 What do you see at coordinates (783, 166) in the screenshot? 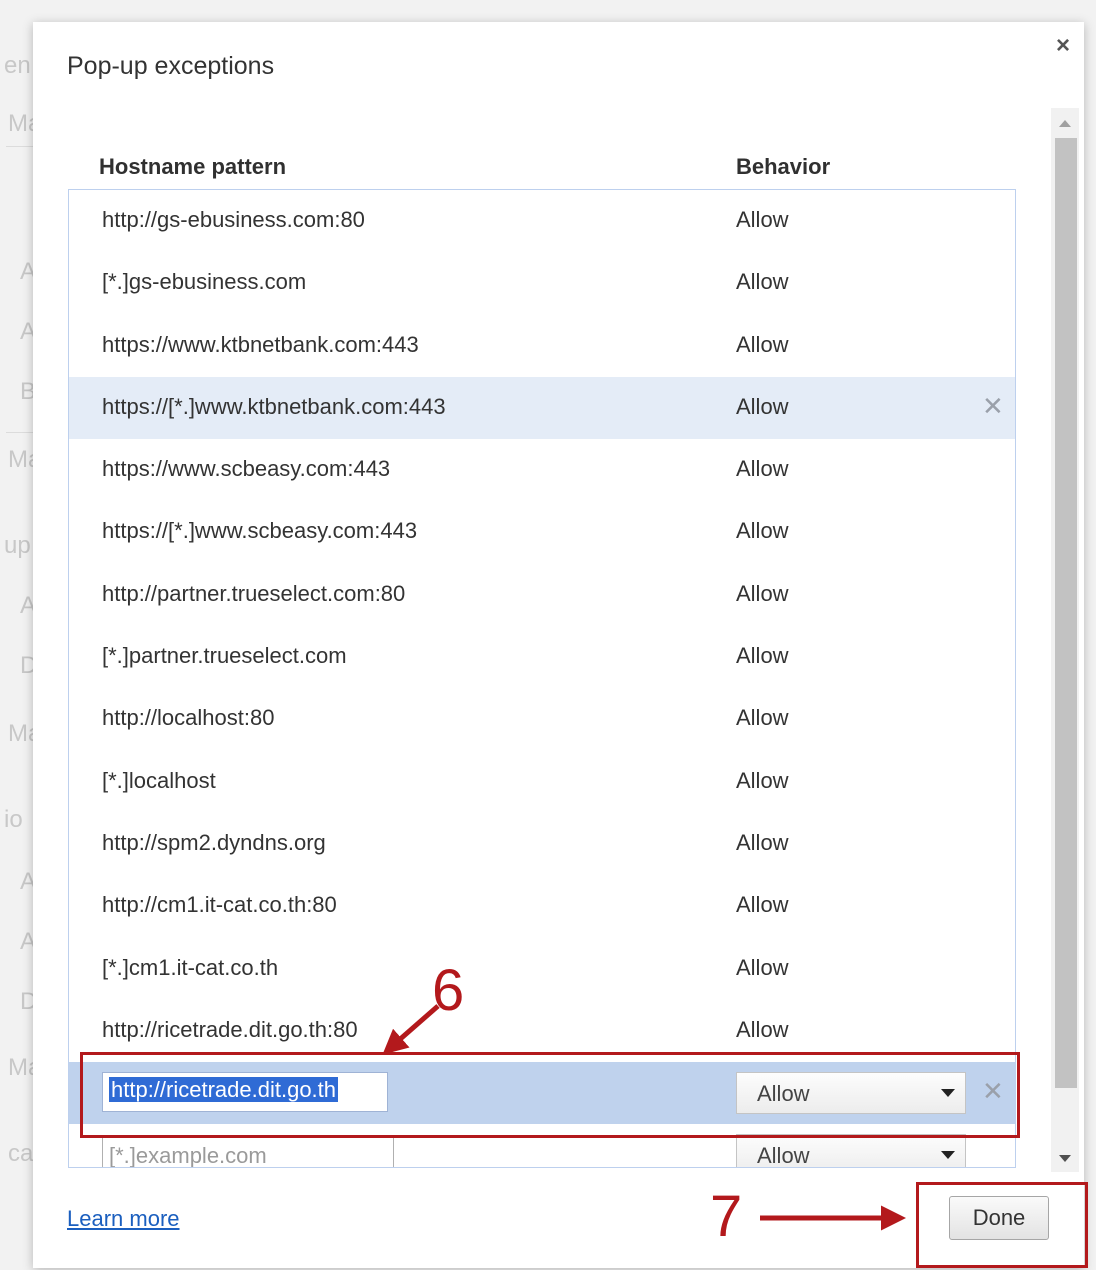
I see `behavior-column-header: Behavior` at bounding box center [783, 166].